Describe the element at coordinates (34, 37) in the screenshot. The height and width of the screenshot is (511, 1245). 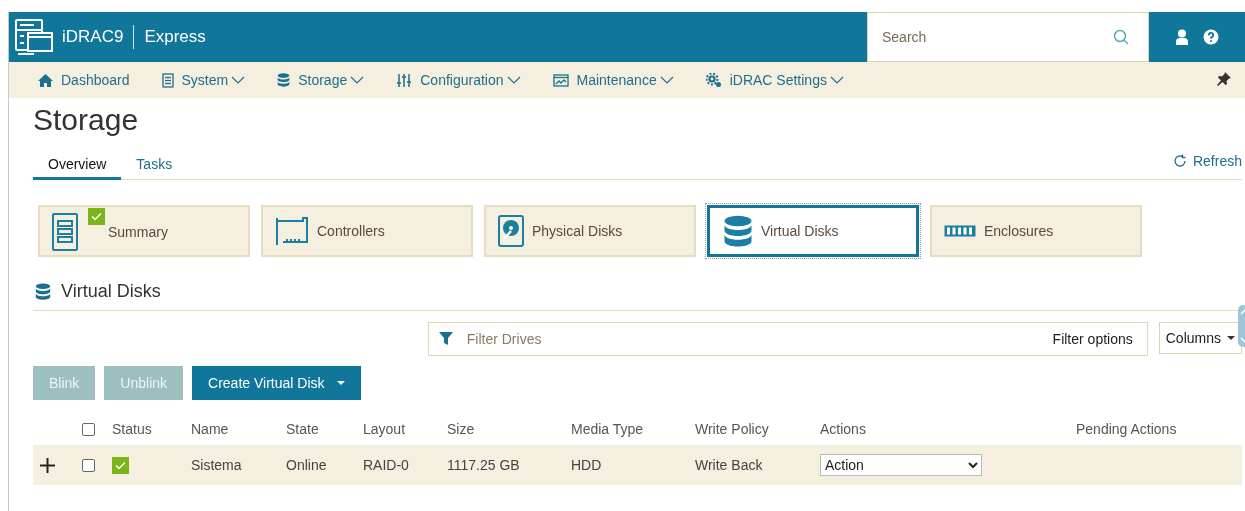
I see `server-logo-icon` at that location.